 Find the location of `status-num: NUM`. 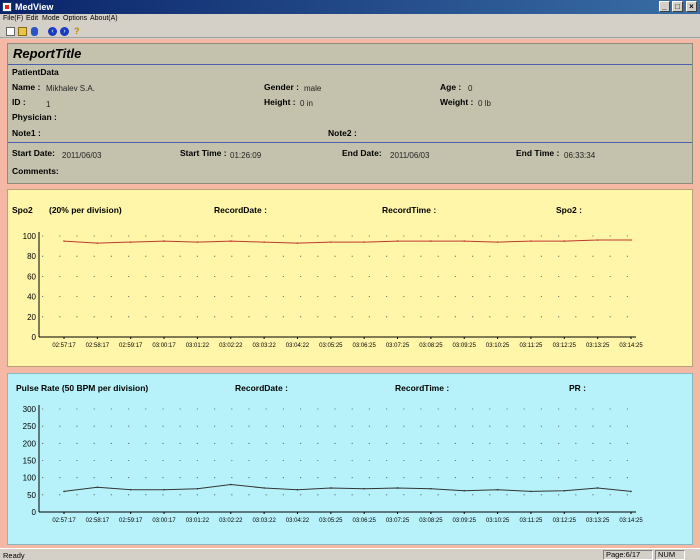

status-num: NUM is located at coordinates (670, 555).